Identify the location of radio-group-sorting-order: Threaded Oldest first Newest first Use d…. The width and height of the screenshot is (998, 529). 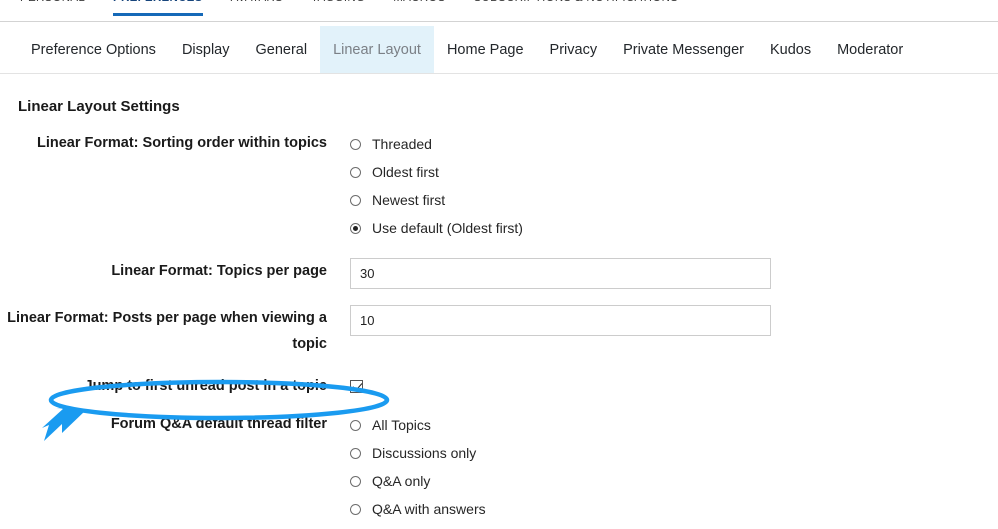
(662, 186).